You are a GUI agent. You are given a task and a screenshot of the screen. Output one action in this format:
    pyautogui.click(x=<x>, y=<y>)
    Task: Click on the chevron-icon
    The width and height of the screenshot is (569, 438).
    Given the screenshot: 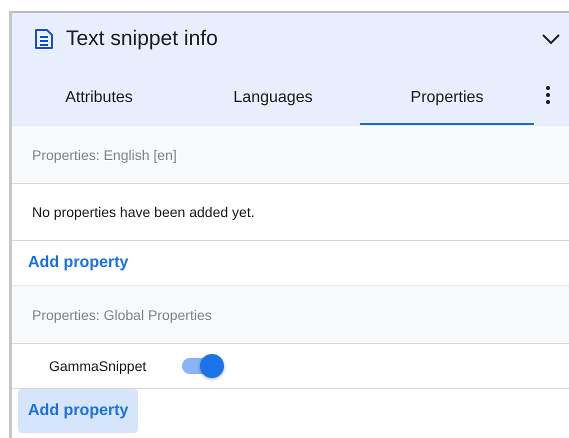 What is the action you would take?
    pyautogui.click(x=551, y=39)
    